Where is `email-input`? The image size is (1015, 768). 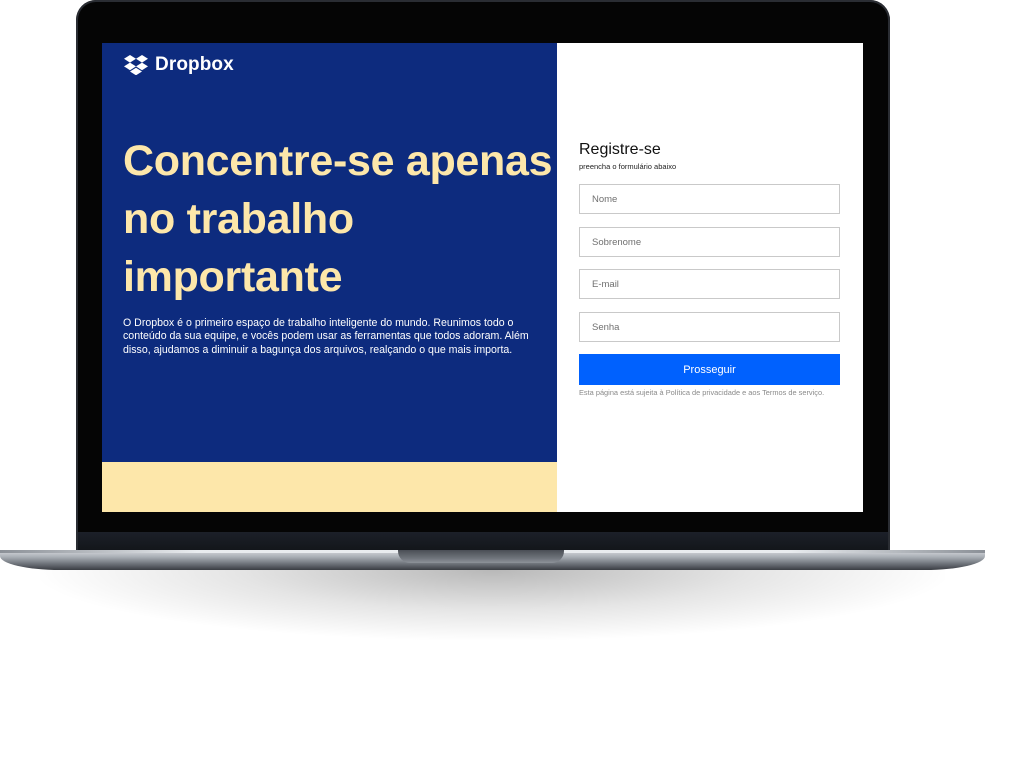
email-input is located at coordinates (709, 284).